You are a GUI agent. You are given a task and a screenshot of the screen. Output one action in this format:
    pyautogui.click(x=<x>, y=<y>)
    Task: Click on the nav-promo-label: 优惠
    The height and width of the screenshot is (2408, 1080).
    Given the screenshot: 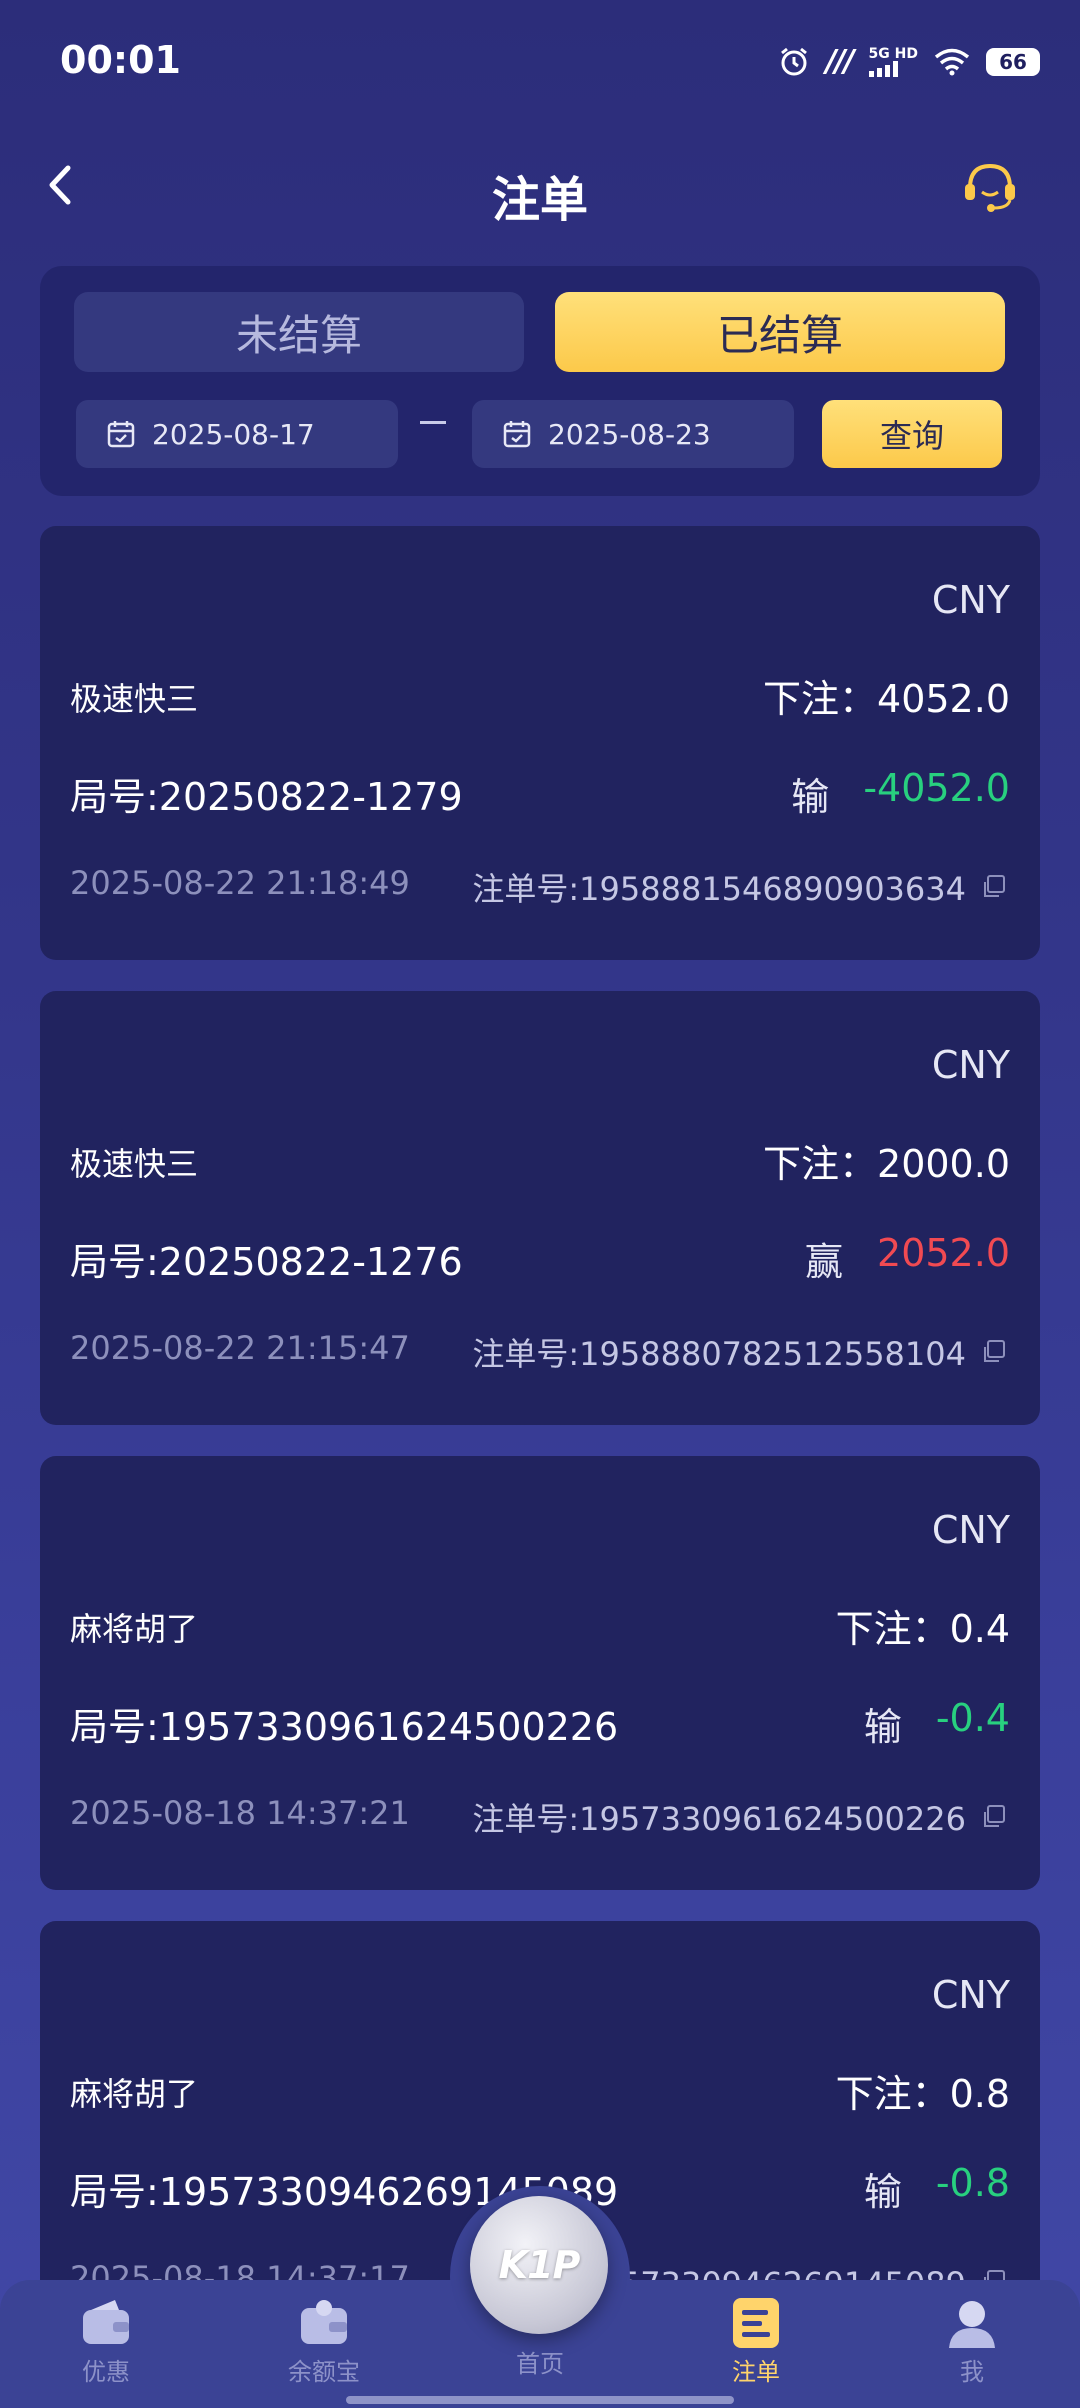 What is the action you would take?
    pyautogui.click(x=106, y=2372)
    